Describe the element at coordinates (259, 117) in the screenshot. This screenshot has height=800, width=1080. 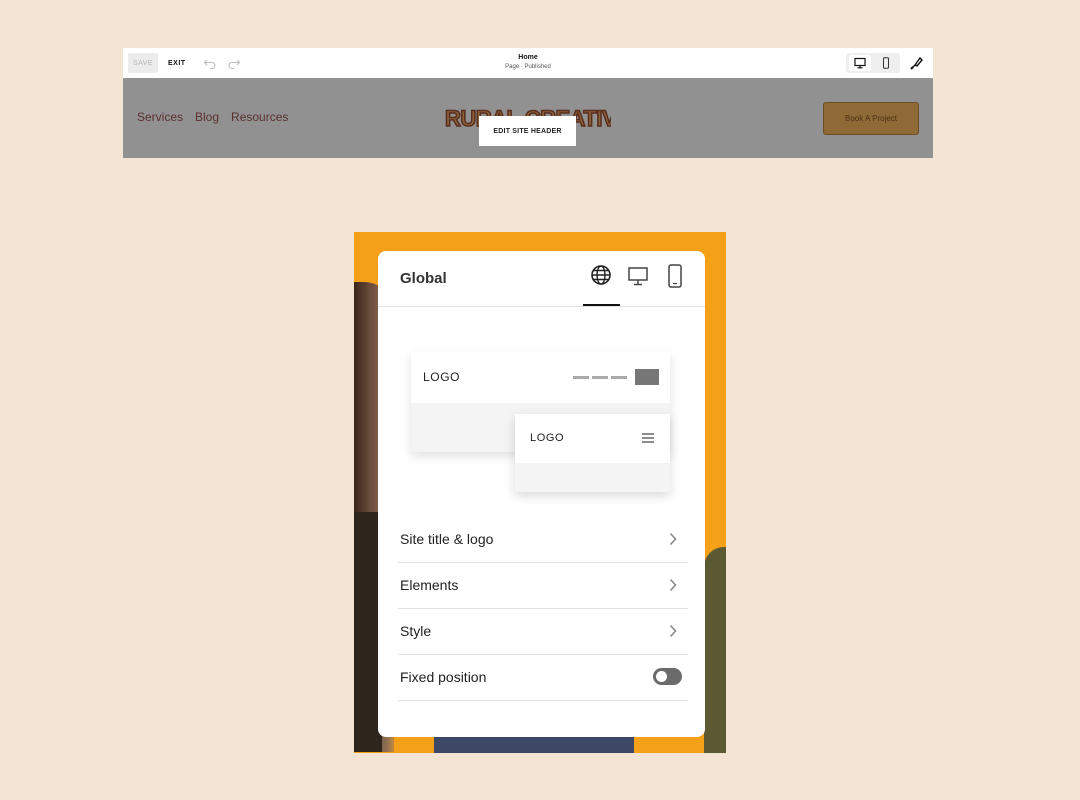
I see `nav-link-resources: Resources` at that location.